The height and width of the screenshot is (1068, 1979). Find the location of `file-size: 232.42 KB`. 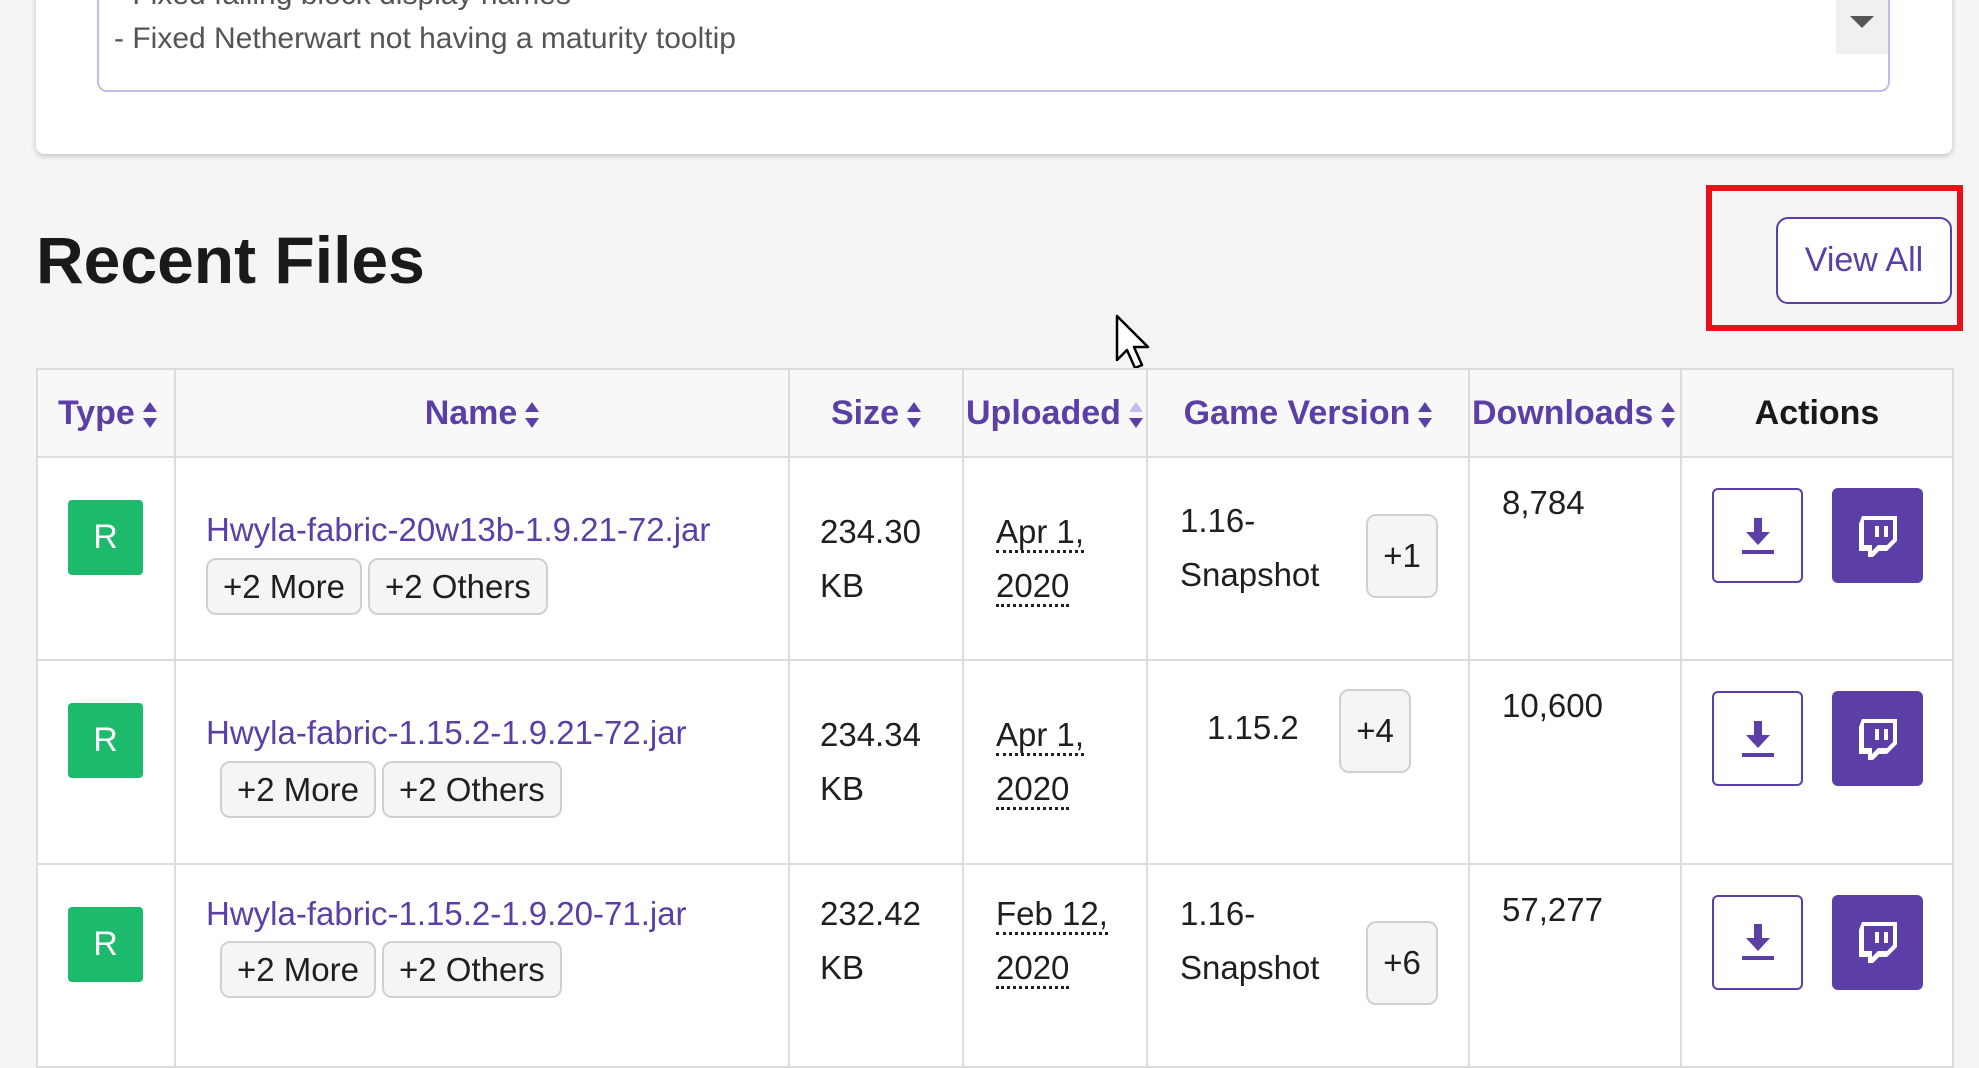

file-size: 232.42 KB is located at coordinates (876, 965).